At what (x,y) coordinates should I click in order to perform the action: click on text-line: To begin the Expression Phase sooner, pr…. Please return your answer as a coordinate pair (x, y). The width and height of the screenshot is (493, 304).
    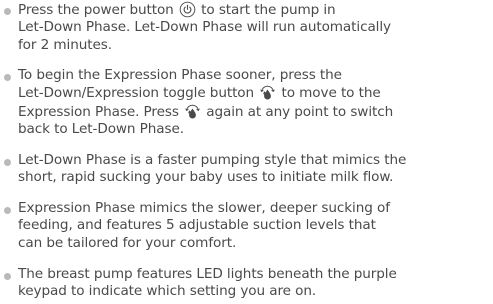
    Looking at the image, I should click on (180, 75).